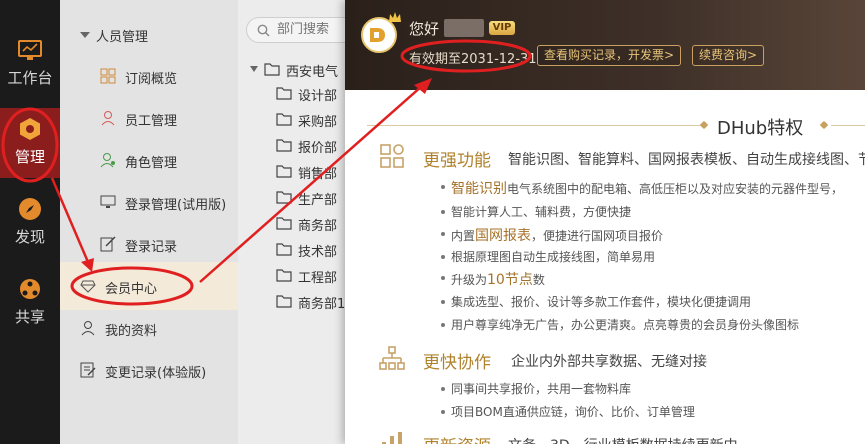  I want to click on vip-badge: VIP, so click(502, 28).